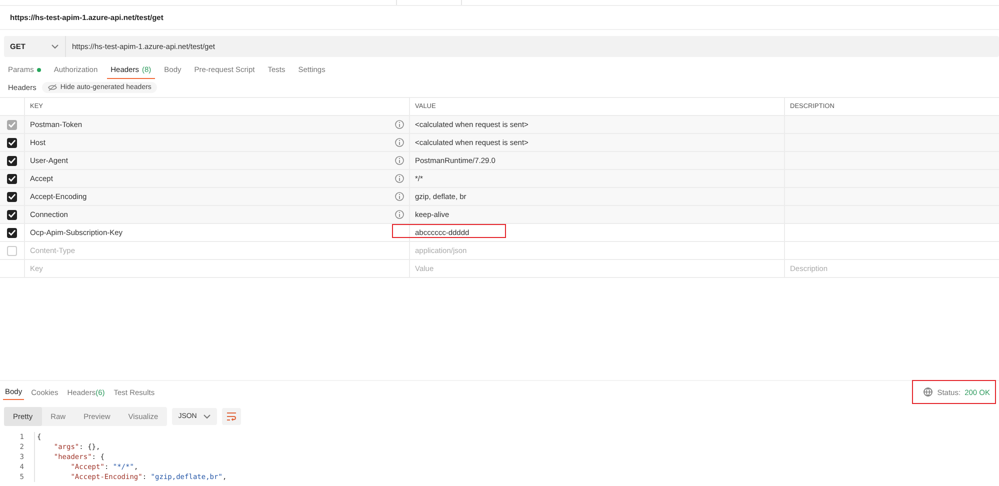 This screenshot has height=486, width=999. Describe the element at coordinates (53, 87) in the screenshot. I see `eye-off-icon` at that location.